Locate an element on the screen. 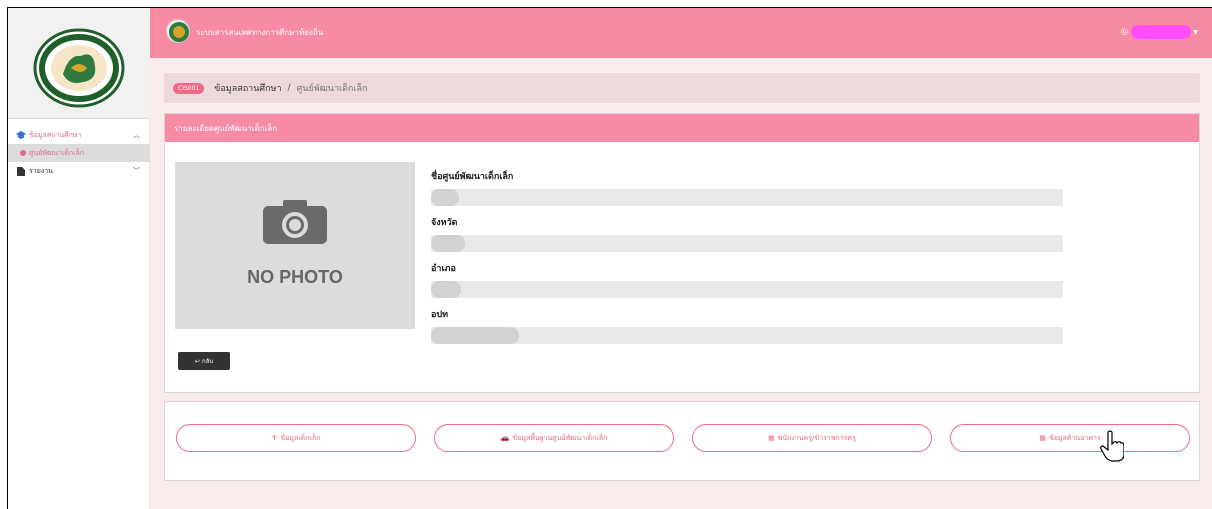  dot-icon is located at coordinates (23, 153).